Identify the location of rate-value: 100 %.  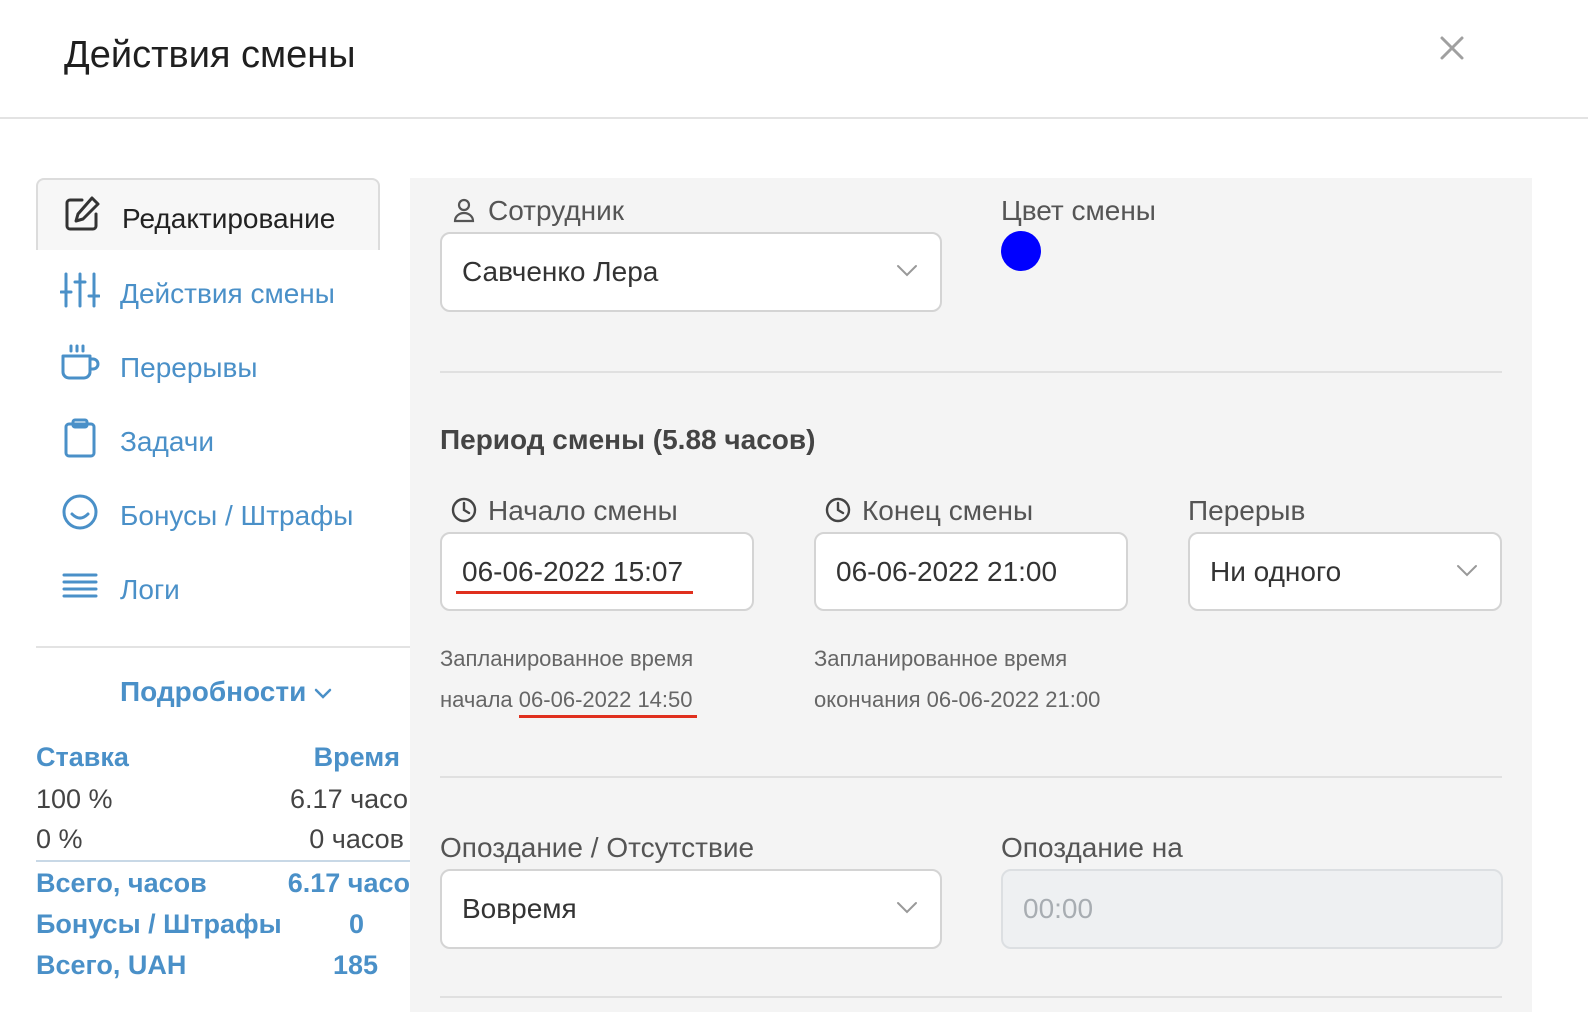
(74, 799).